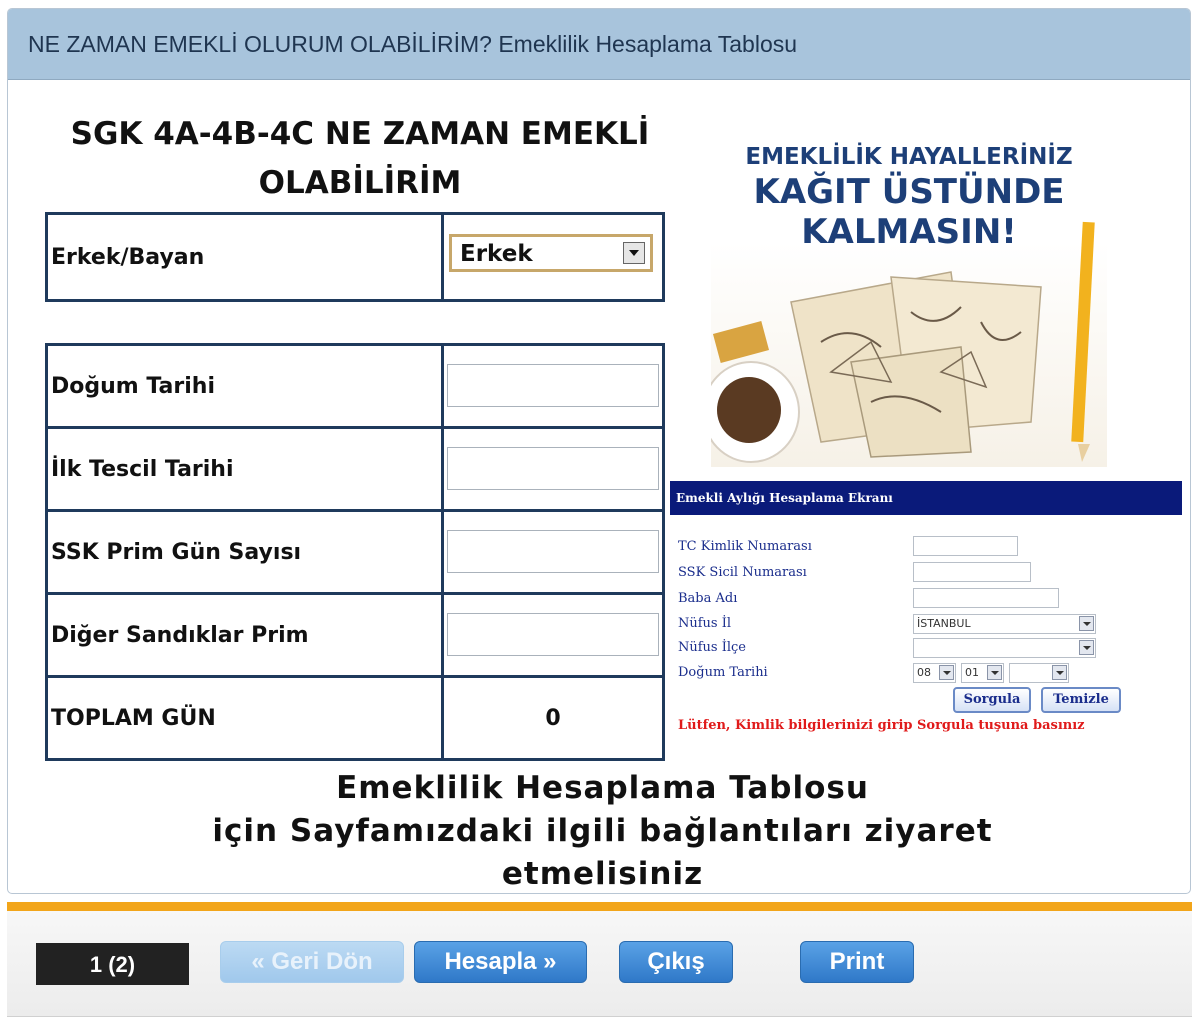 This screenshot has width=1200, height=1026. What do you see at coordinates (857, 962) in the screenshot?
I see `print-button: Print` at bounding box center [857, 962].